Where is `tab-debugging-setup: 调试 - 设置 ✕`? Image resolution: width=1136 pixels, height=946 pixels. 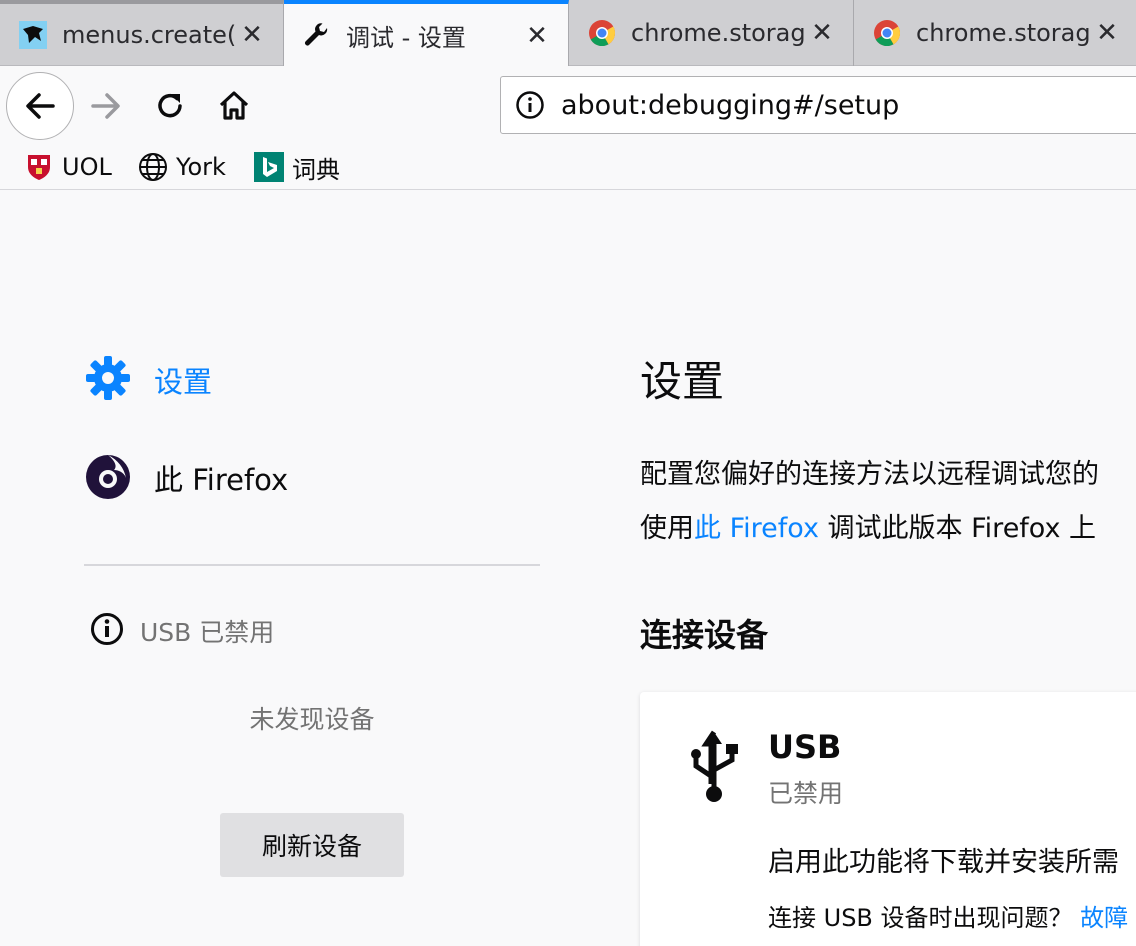
tab-debugging-setup: 调试 - 设置 ✕ is located at coordinates (426, 33).